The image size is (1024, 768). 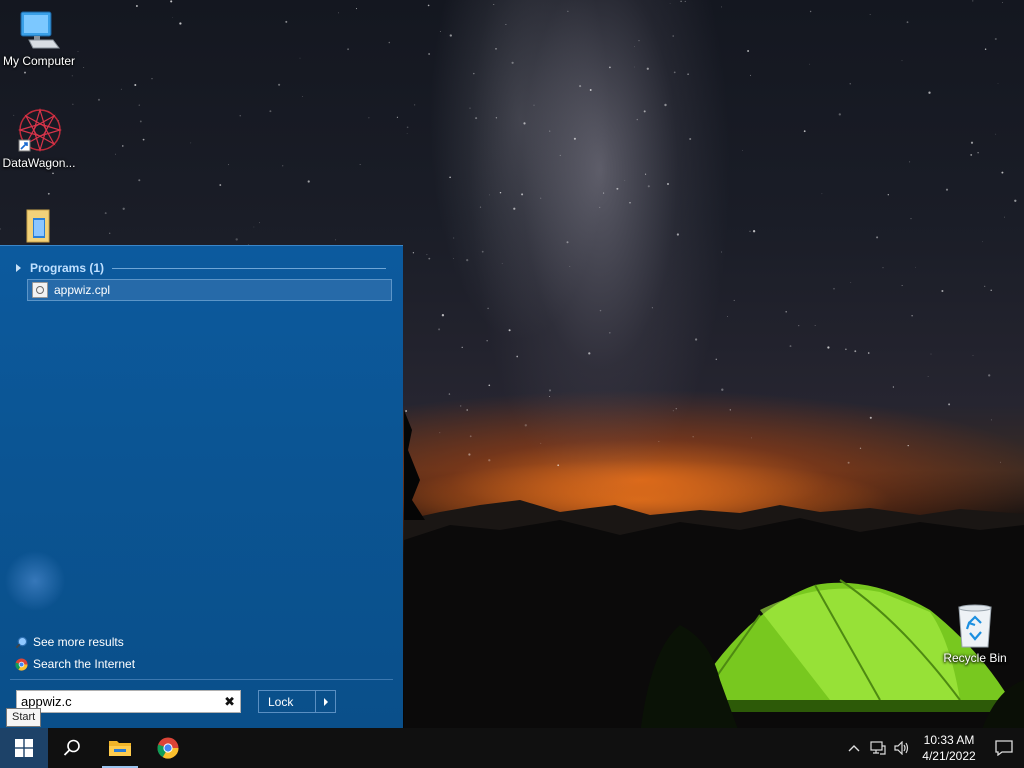 I want to click on start-search-box: ✖, so click(x=128, y=701).